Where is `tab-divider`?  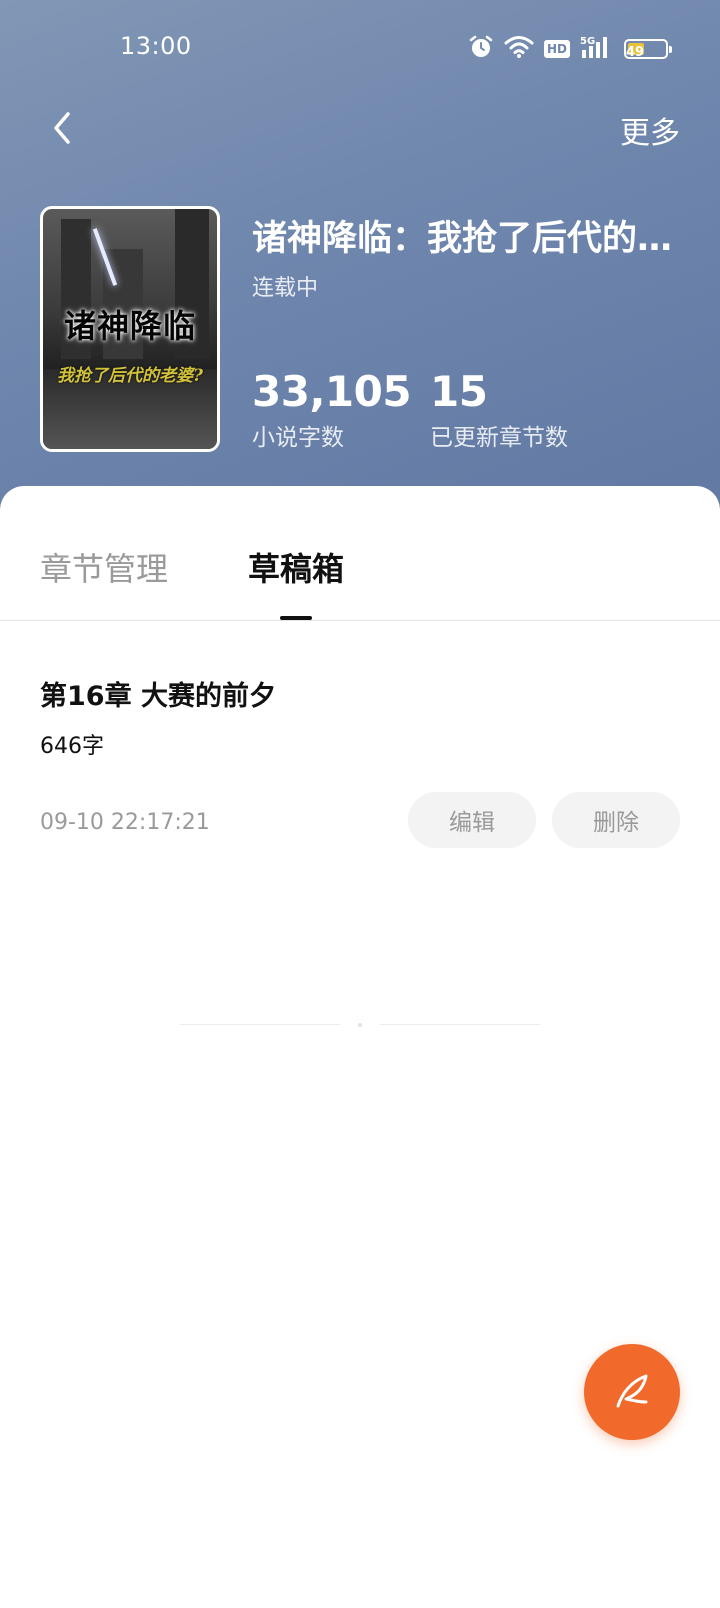
tab-divider is located at coordinates (360, 620).